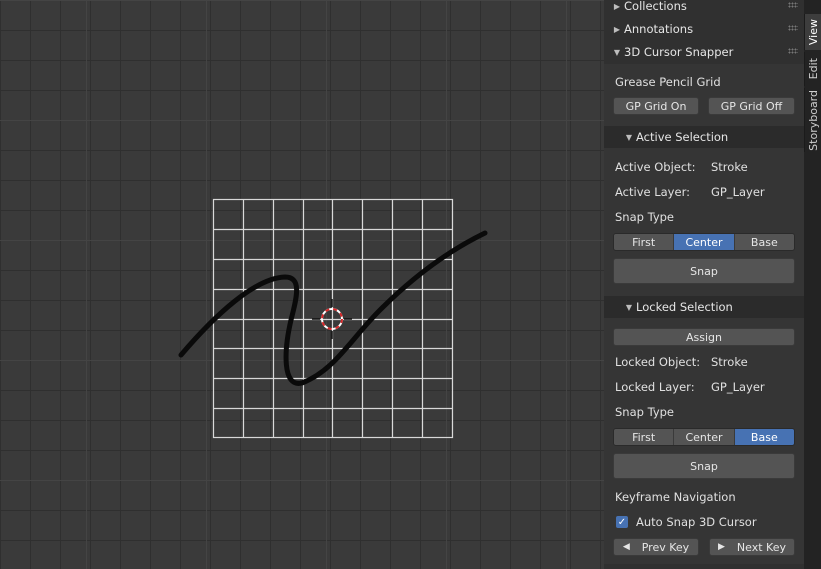  I want to click on locked-layer-label: Locked Layer:, so click(655, 387).